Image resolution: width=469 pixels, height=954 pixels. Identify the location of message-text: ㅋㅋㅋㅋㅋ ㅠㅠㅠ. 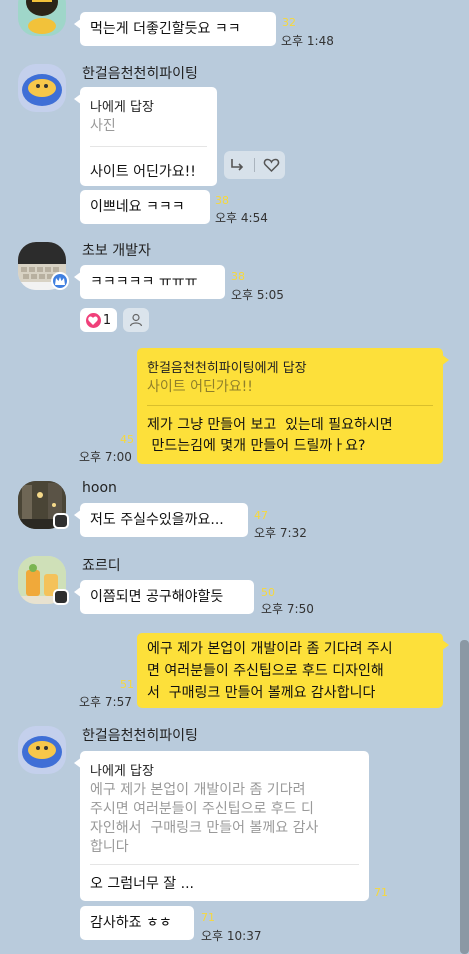
(144, 282).